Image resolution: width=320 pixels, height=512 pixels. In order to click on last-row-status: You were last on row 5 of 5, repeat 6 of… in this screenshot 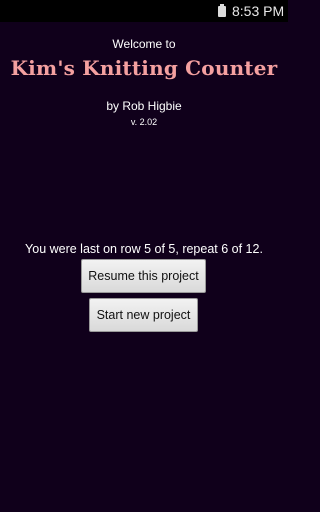, I will do `click(144, 249)`.